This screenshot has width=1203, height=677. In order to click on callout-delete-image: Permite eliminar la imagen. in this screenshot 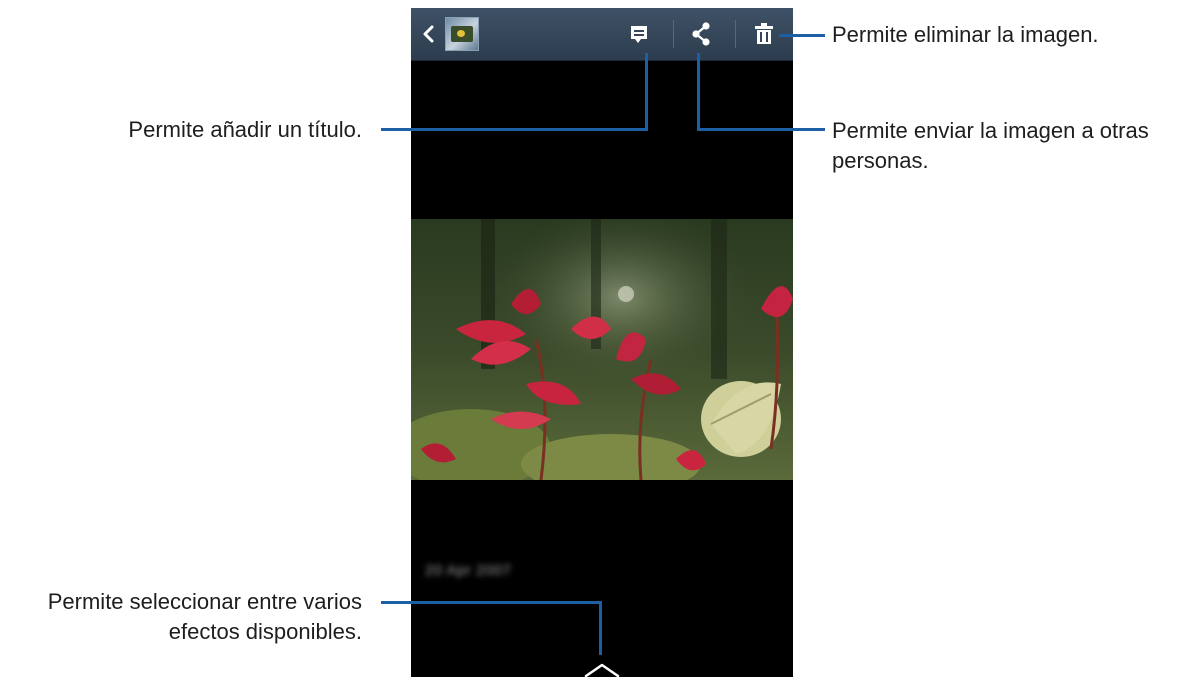, I will do `click(965, 34)`.